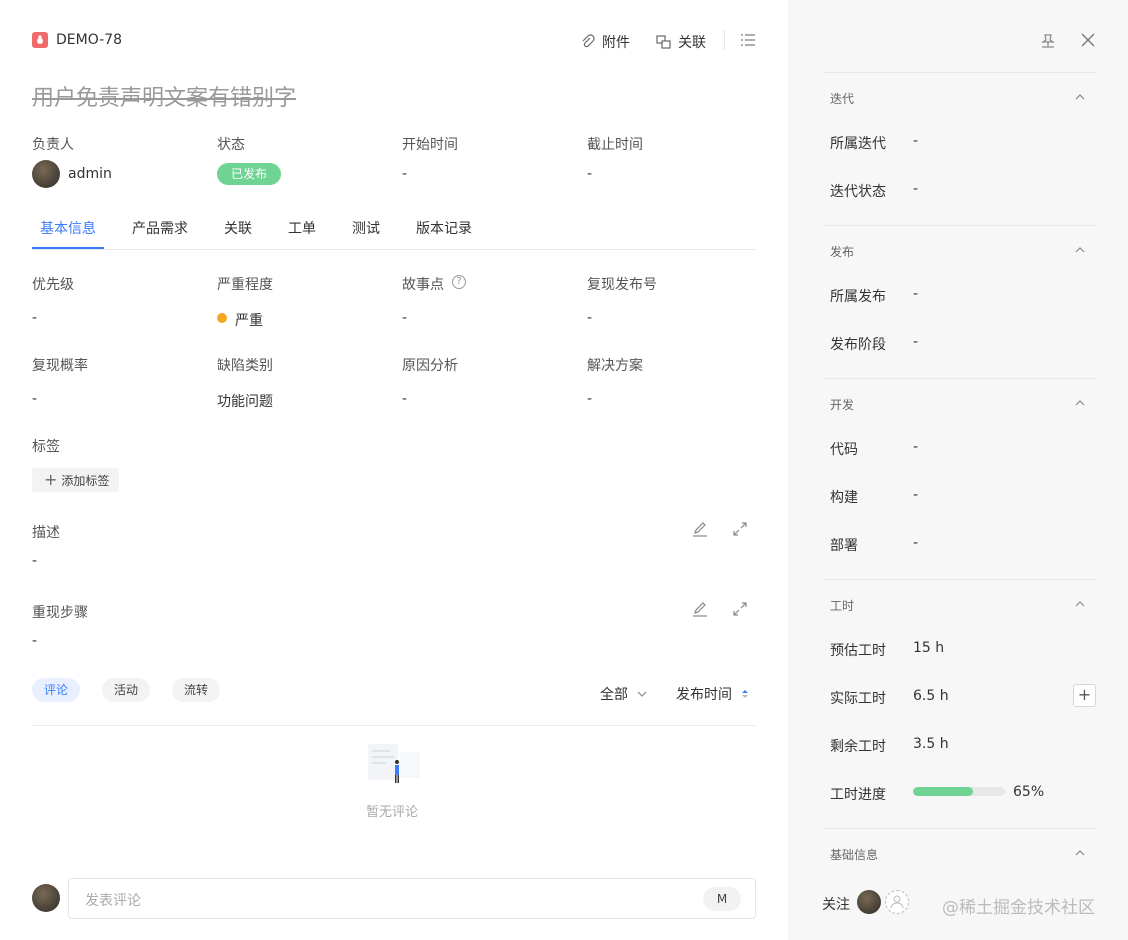 The width and height of the screenshot is (1128, 940). I want to click on status-label: 状态, so click(231, 145).